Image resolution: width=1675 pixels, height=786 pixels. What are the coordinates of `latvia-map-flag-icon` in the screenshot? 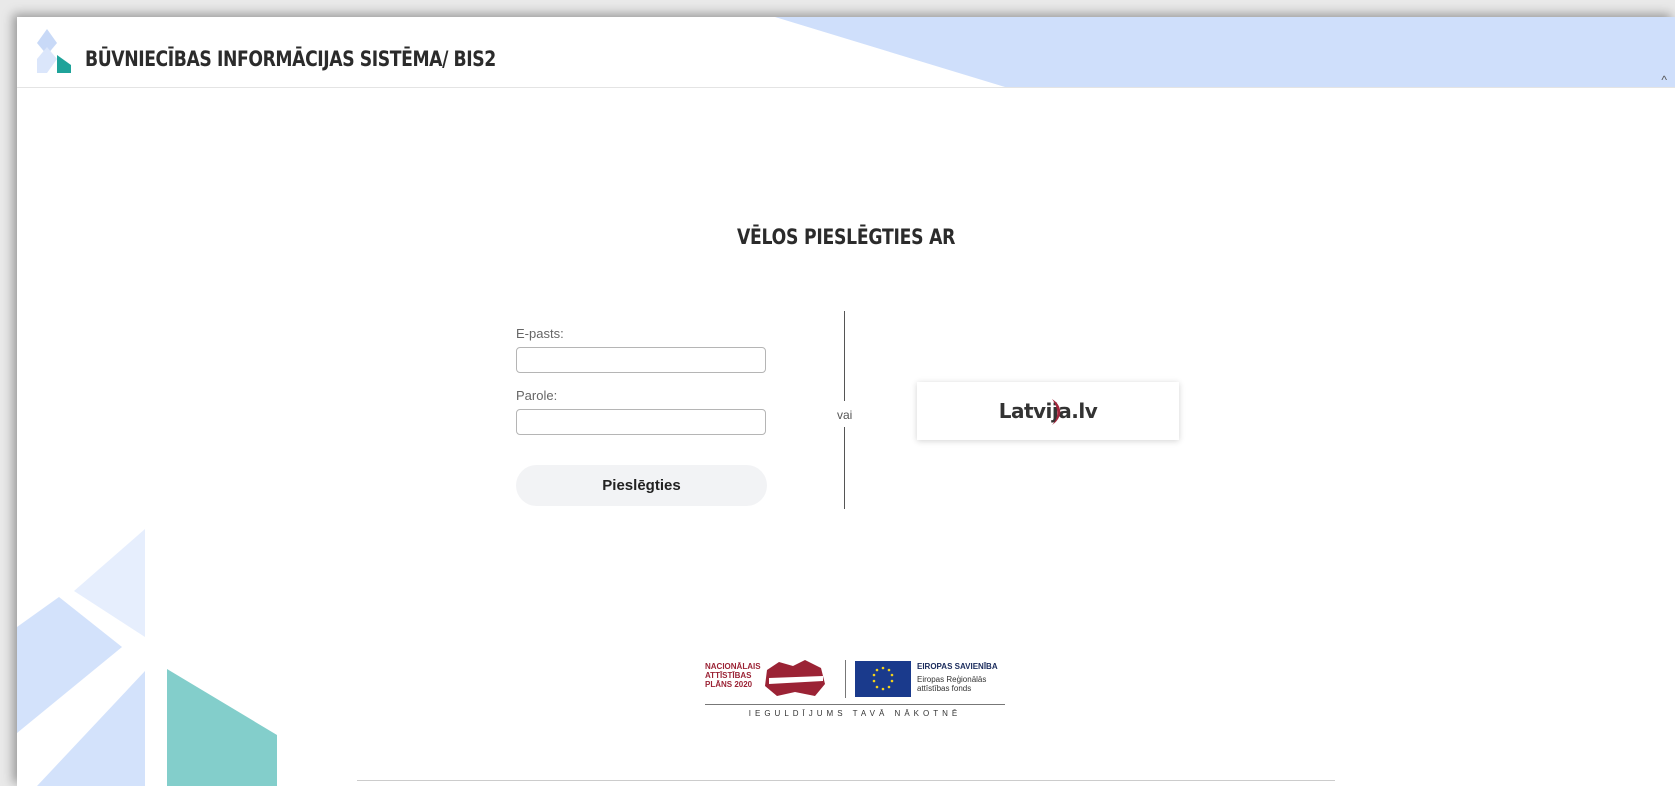 It's located at (795, 678).